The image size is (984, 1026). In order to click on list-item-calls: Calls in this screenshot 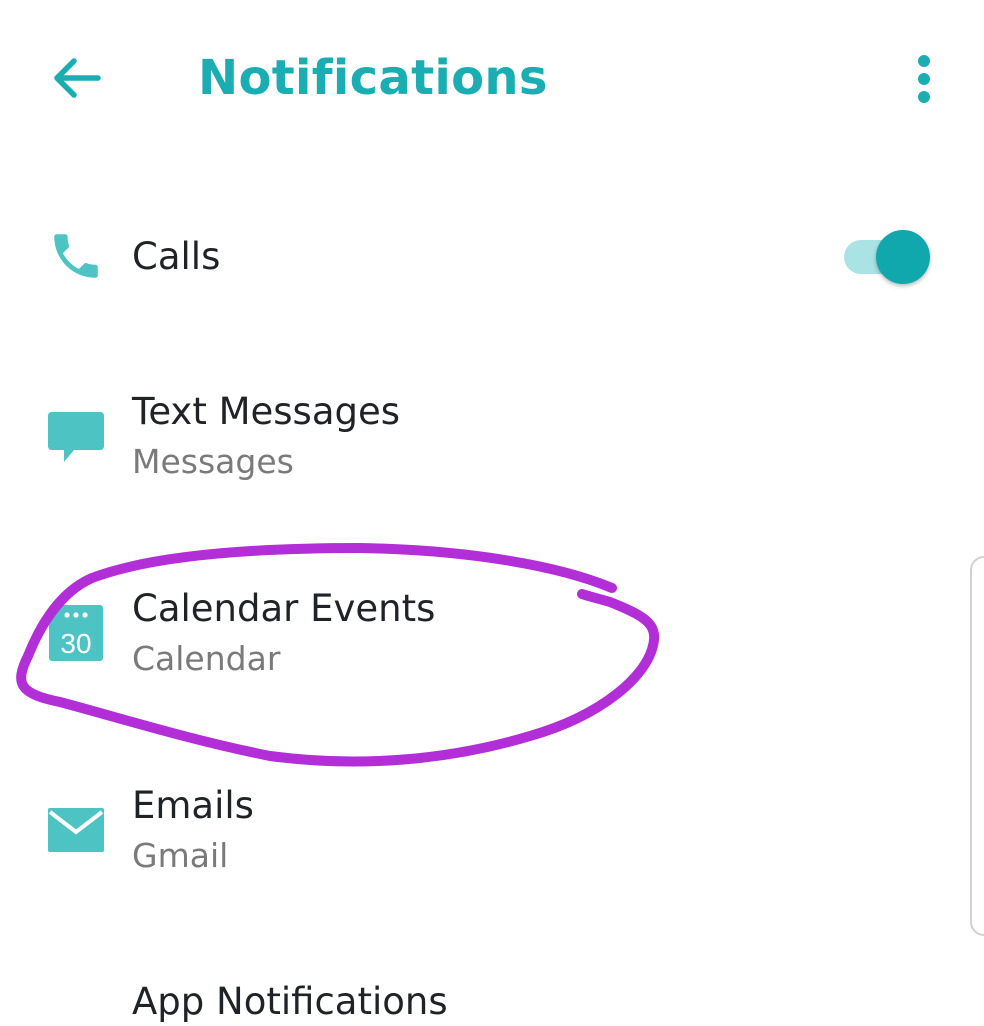, I will do `click(492, 260)`.